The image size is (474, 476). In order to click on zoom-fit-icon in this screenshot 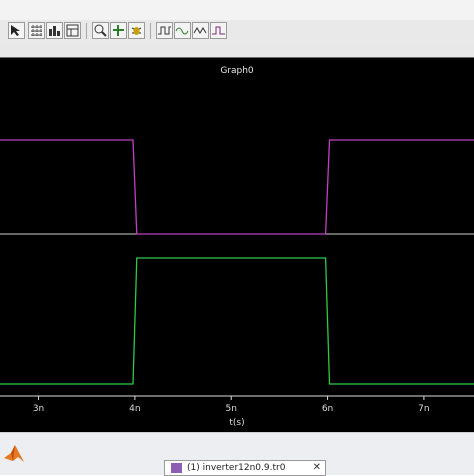, I will do `click(100, 30)`.